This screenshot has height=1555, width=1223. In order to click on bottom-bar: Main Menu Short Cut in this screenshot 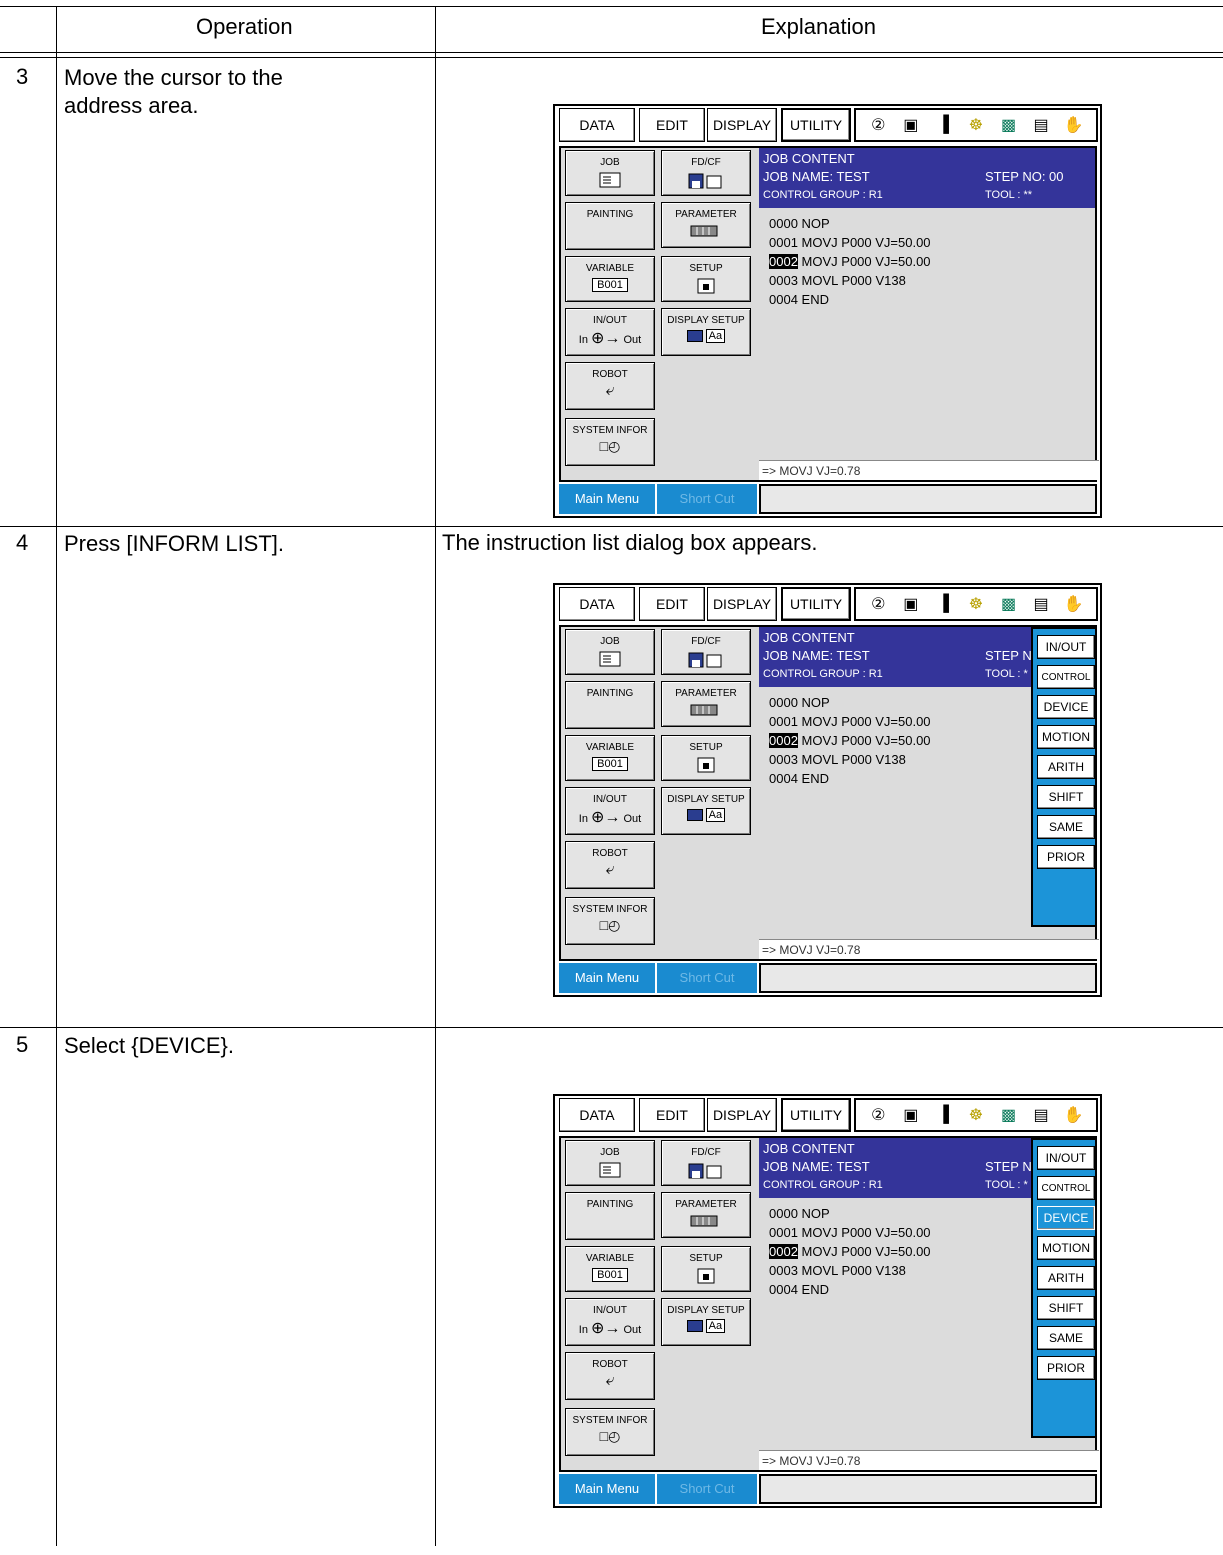, I will do `click(828, 1489)`.